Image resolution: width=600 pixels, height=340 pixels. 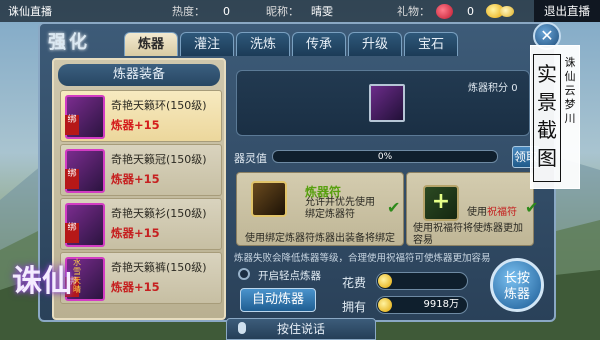 What do you see at coordinates (85, 117) in the screenshot?
I see `equipment-ring-icon: 绑` at bounding box center [85, 117].